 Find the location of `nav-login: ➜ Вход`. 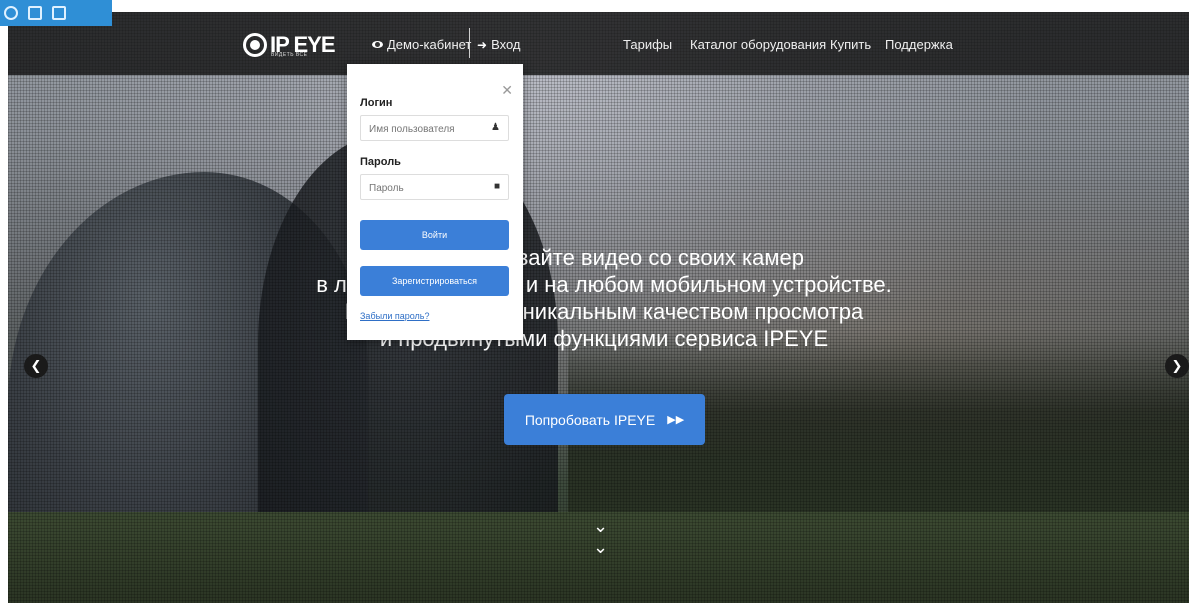

nav-login: ➜ Вход is located at coordinates (498, 44).